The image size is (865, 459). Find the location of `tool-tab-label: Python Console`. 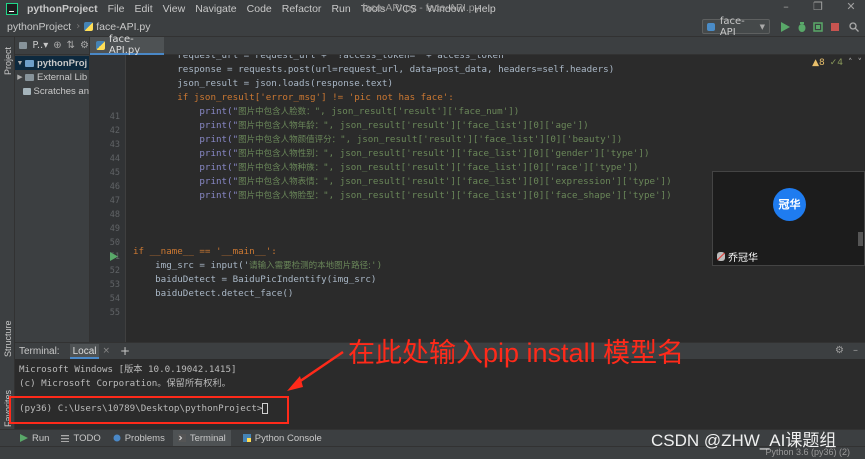

tool-tab-label: Python Console is located at coordinates (288, 438).